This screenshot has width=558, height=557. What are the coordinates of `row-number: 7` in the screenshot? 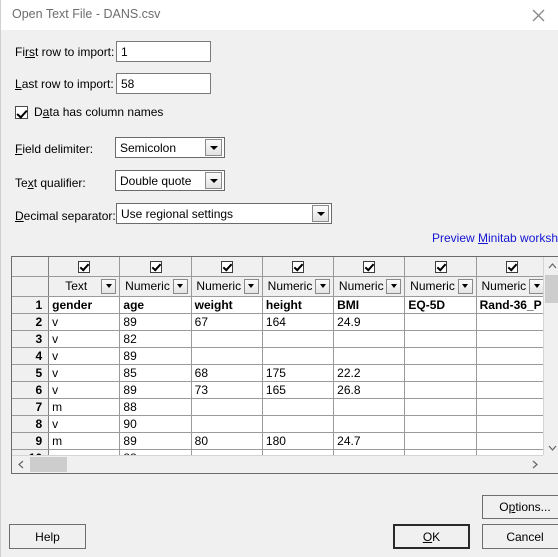 It's located at (31, 407).